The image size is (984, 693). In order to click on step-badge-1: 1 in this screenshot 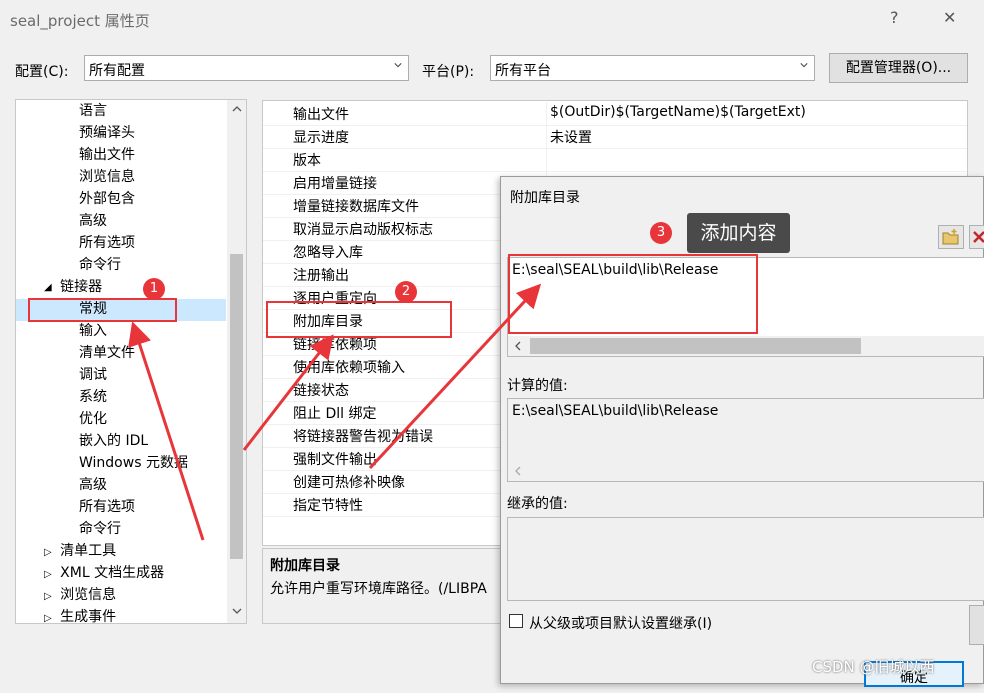, I will do `click(154, 289)`.